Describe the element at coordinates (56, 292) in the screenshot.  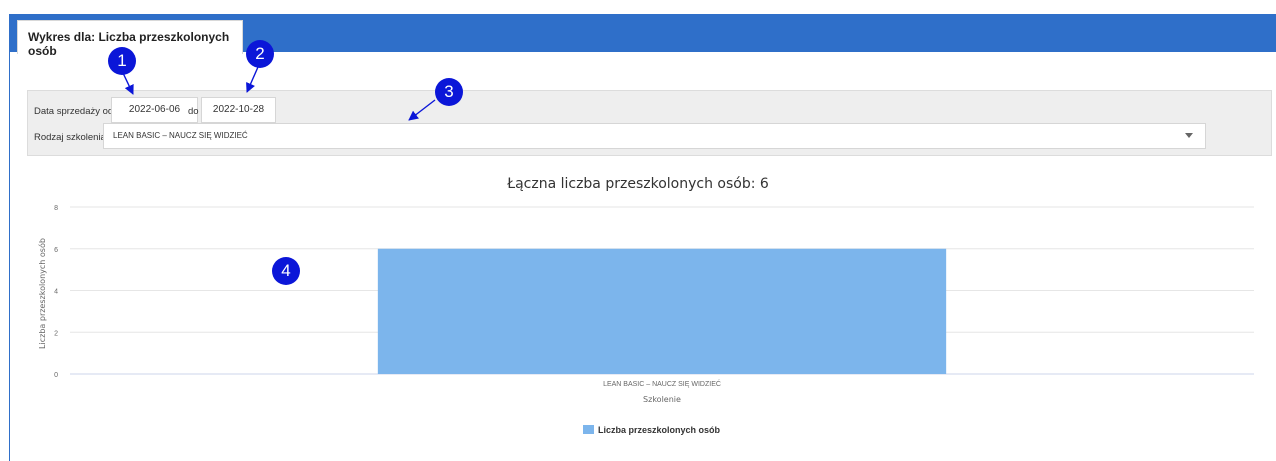
I see `y-tick-label: 4` at that location.